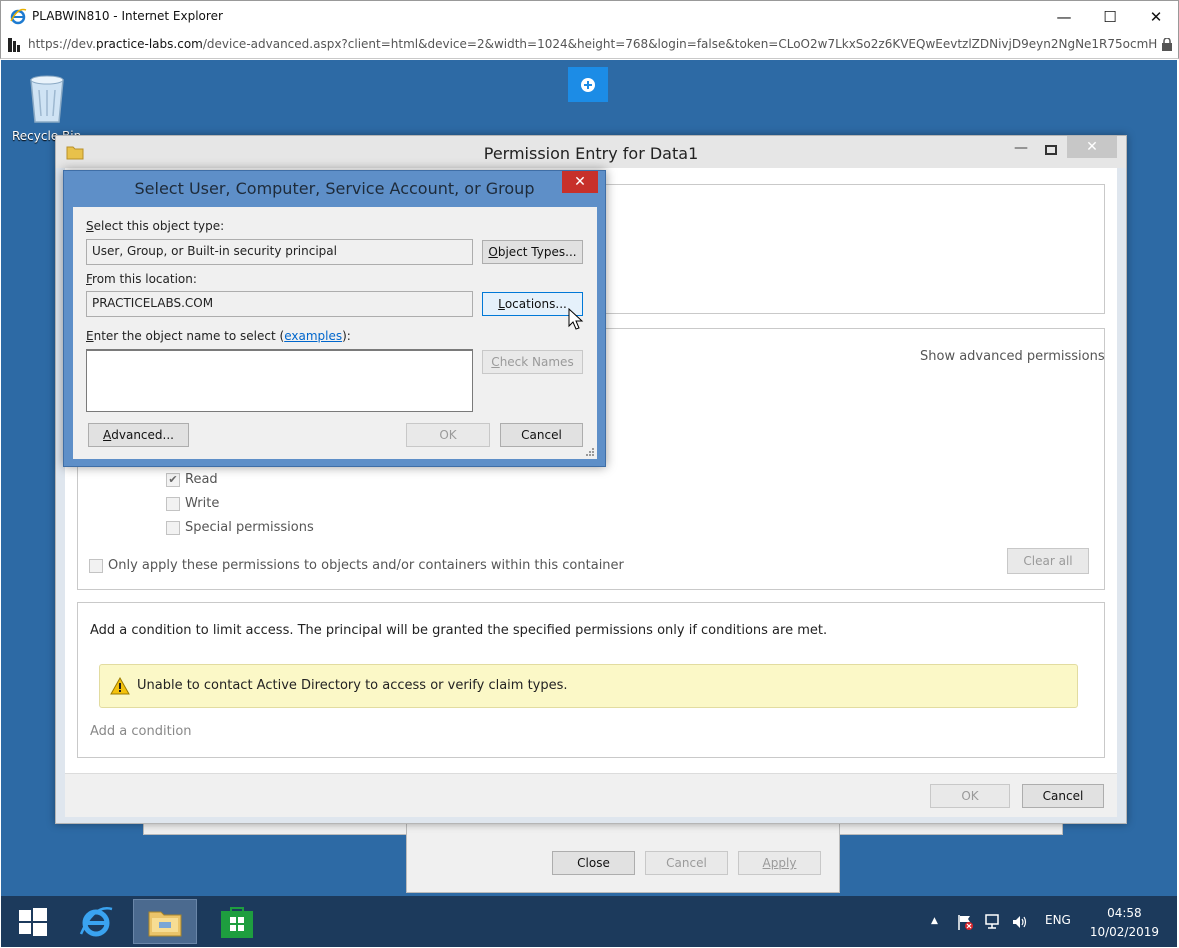 Image resolution: width=1179 pixels, height=948 pixels. I want to click on lock-icon, so click(1167, 44).